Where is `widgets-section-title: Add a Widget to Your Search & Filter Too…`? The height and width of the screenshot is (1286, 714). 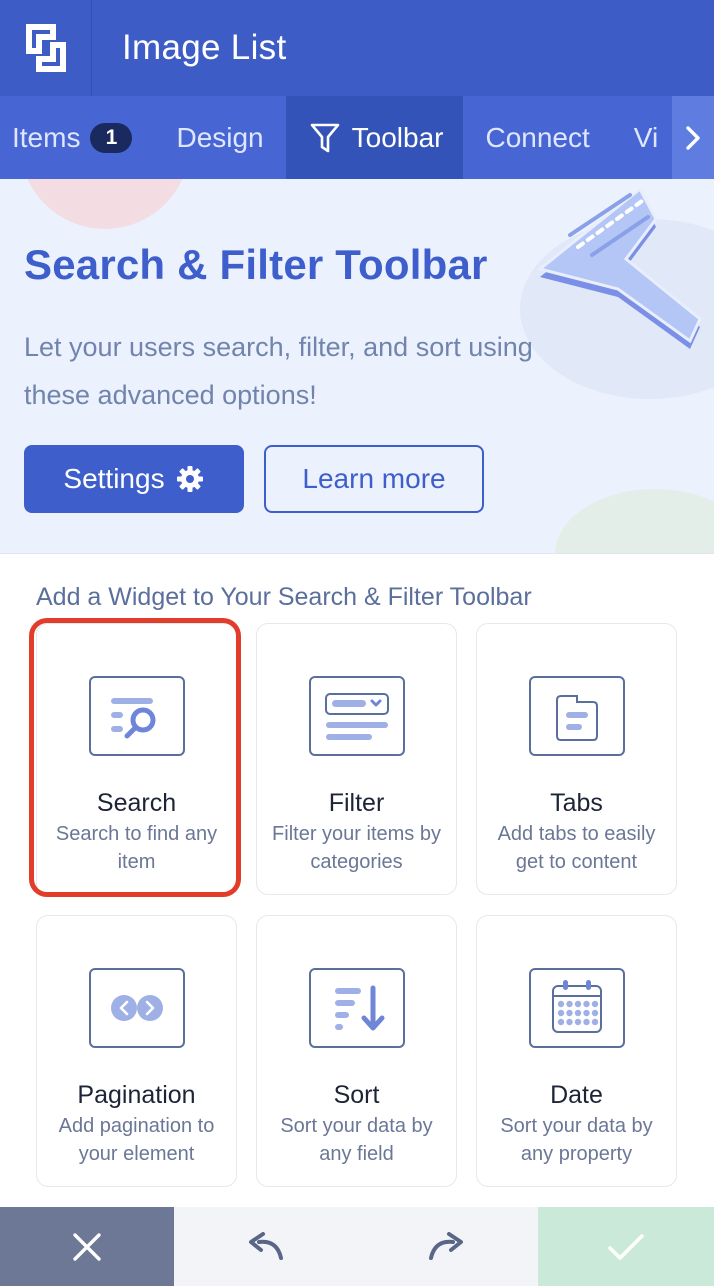
widgets-section-title: Add a Widget to Your Search & Filter Too… is located at coordinates (284, 597).